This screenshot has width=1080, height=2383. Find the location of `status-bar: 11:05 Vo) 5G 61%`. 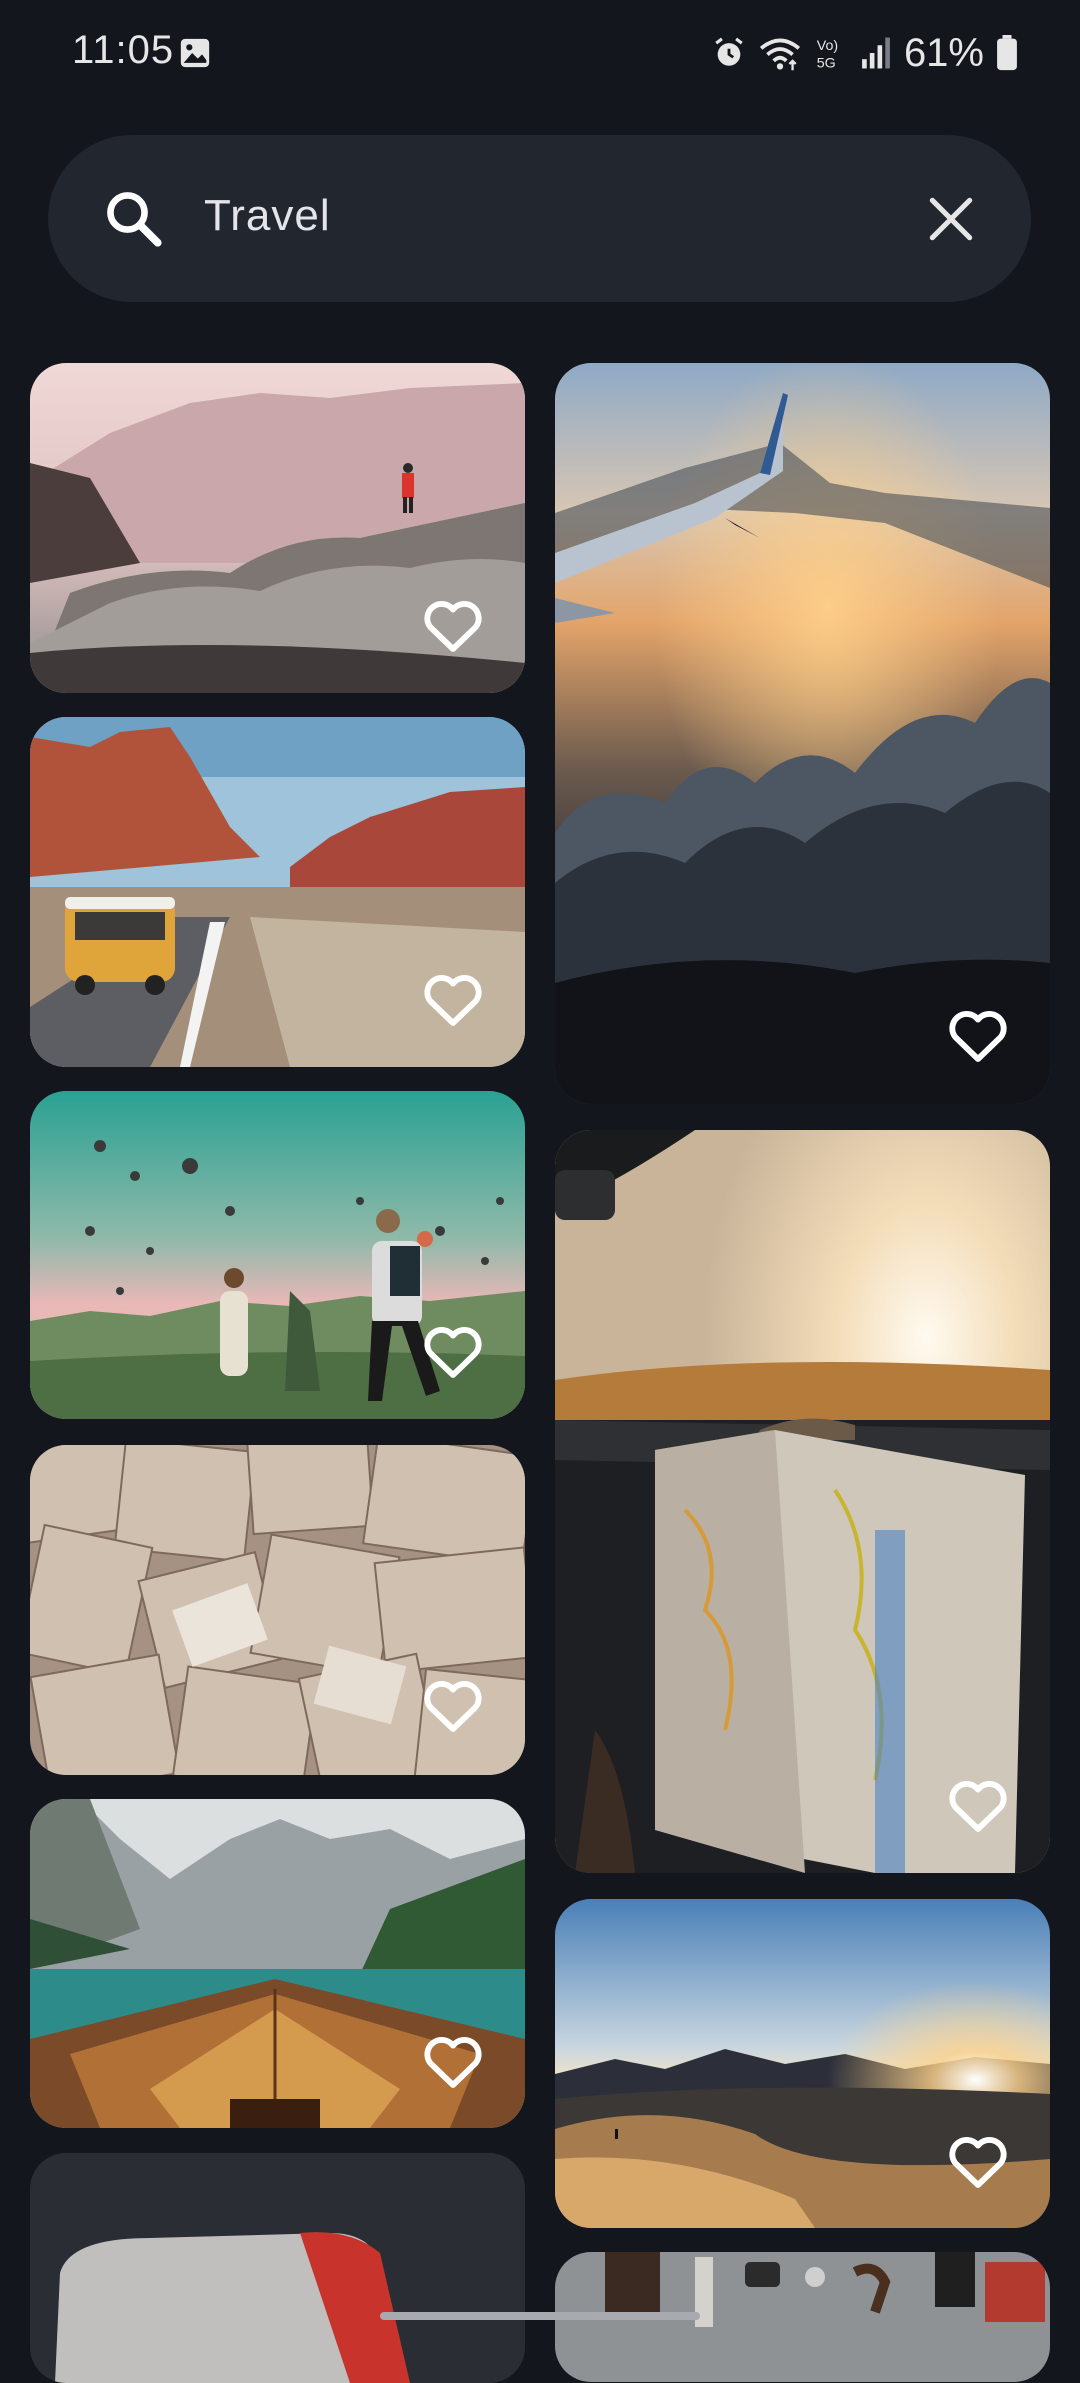

status-bar: 11:05 Vo) 5G 61% is located at coordinates (540, 55).